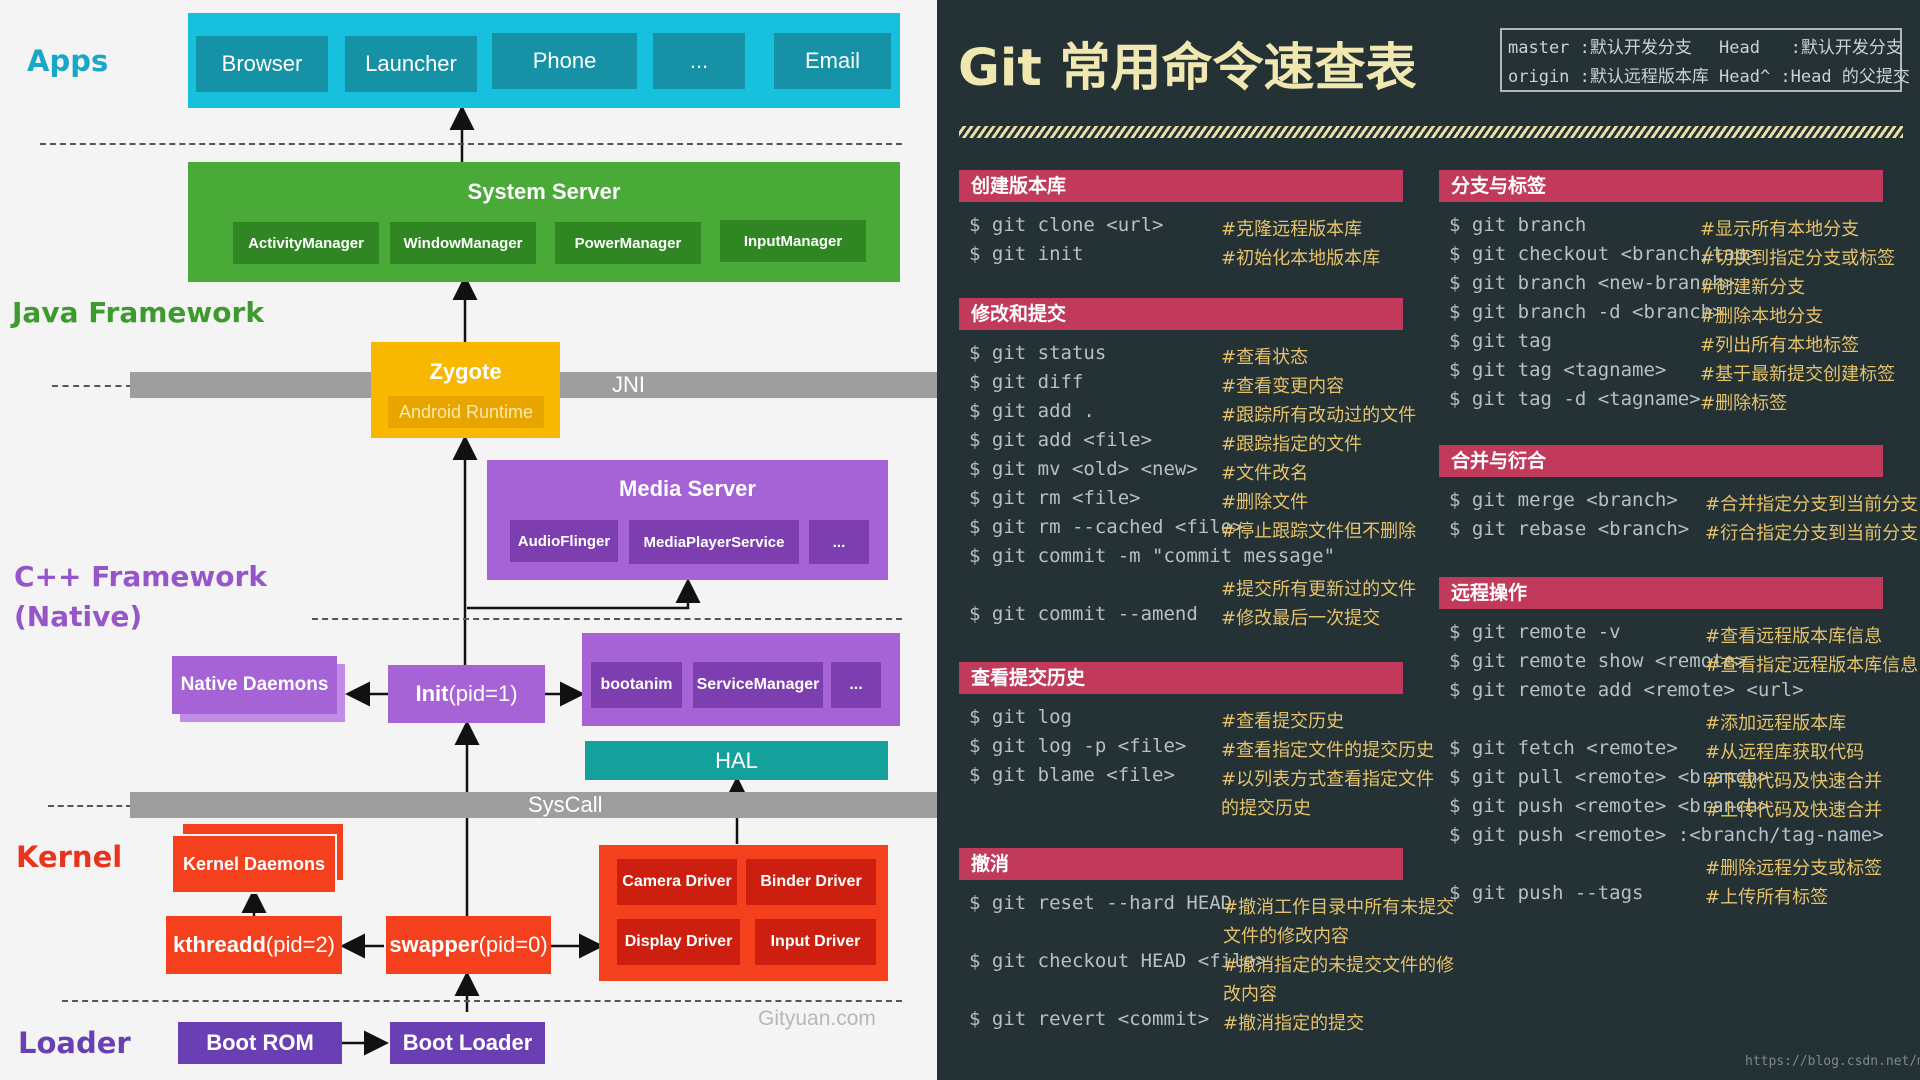 The height and width of the screenshot is (1080, 1920). Describe the element at coordinates (1586, 312) in the screenshot. I see `git-command: $ git branch -d <branch>` at that location.